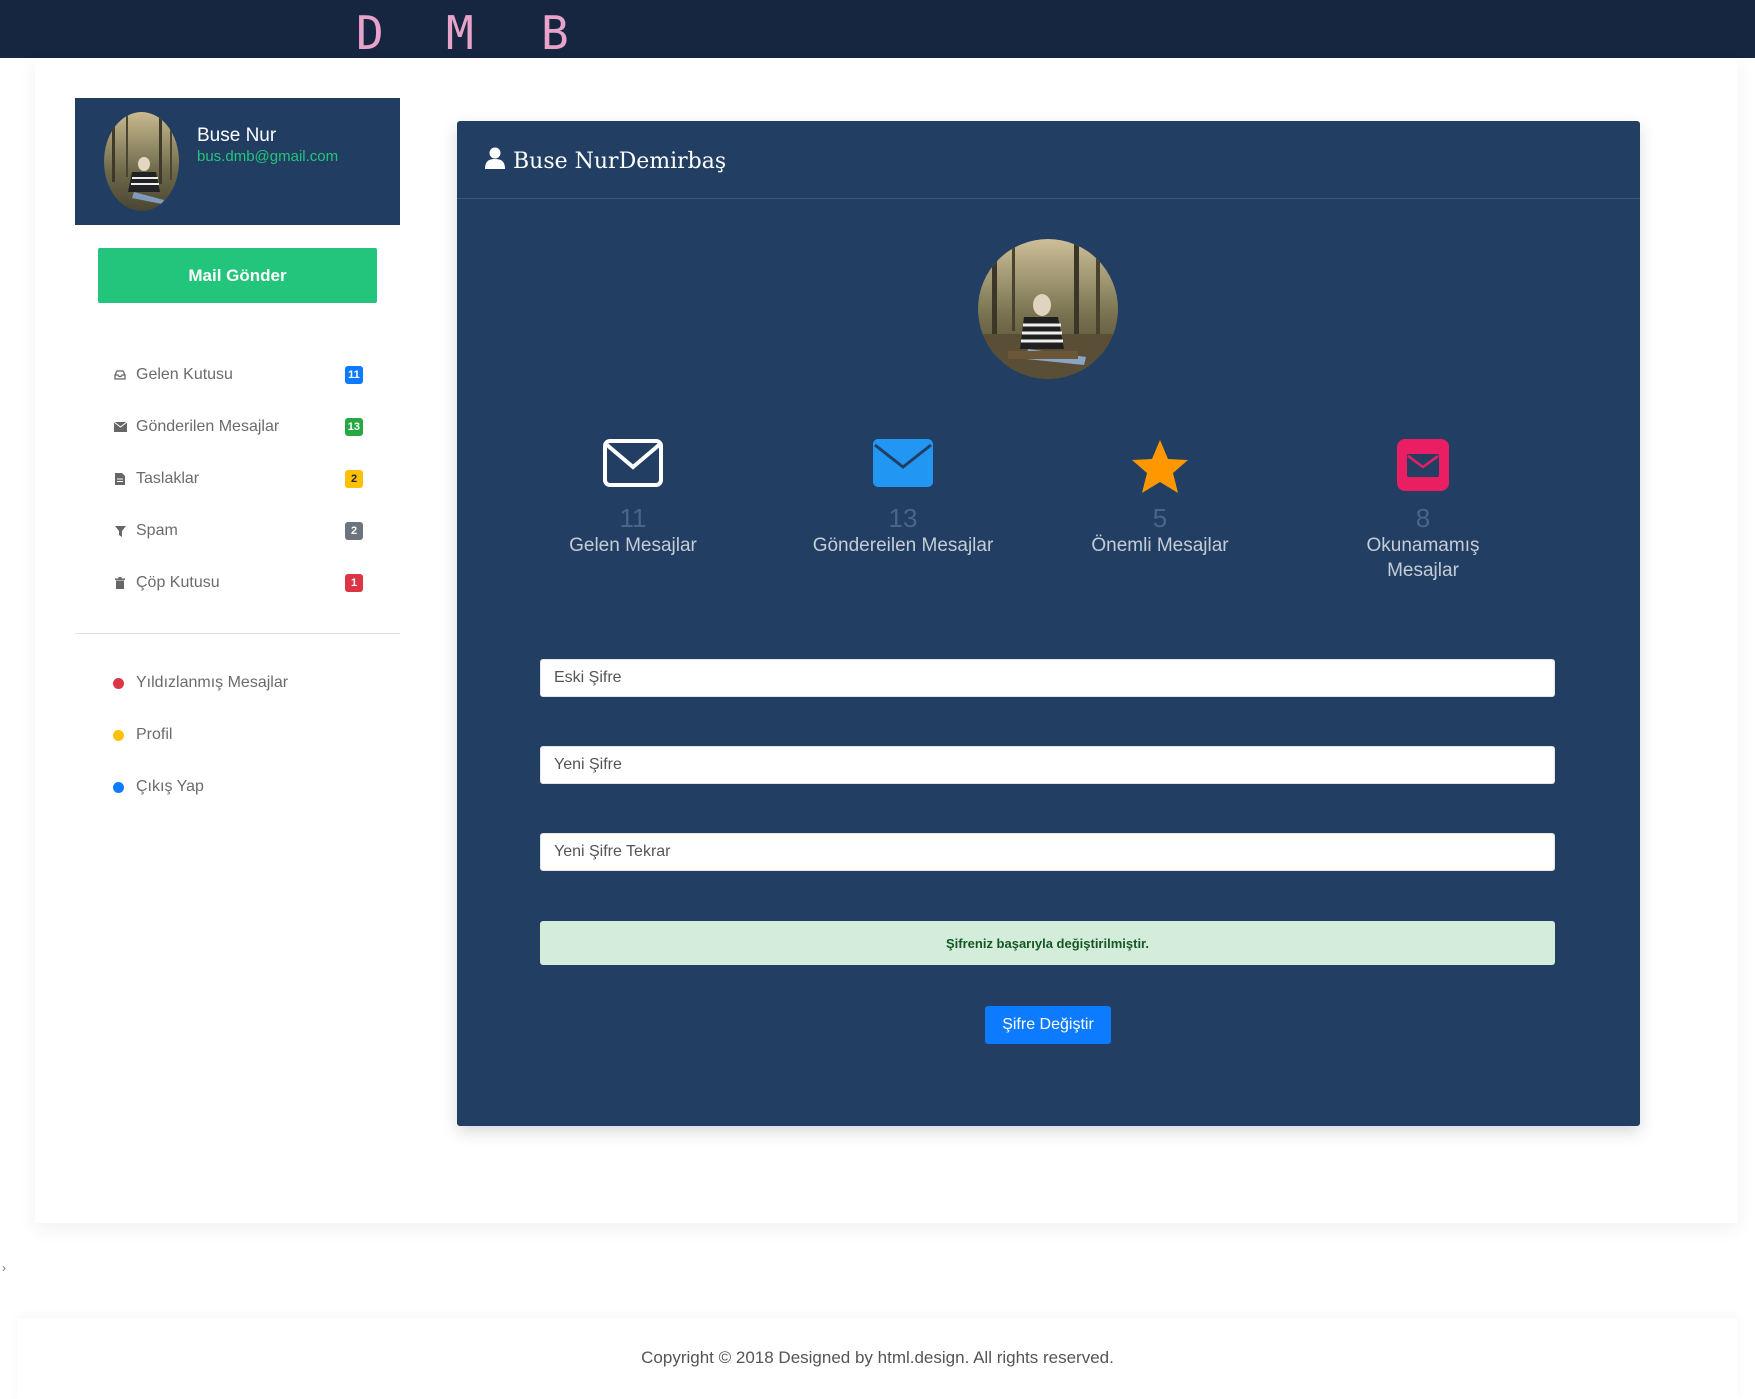 The height and width of the screenshot is (1399, 1755). What do you see at coordinates (238, 531) in the screenshot?
I see `sidebar-item-spam: Spam 2` at bounding box center [238, 531].